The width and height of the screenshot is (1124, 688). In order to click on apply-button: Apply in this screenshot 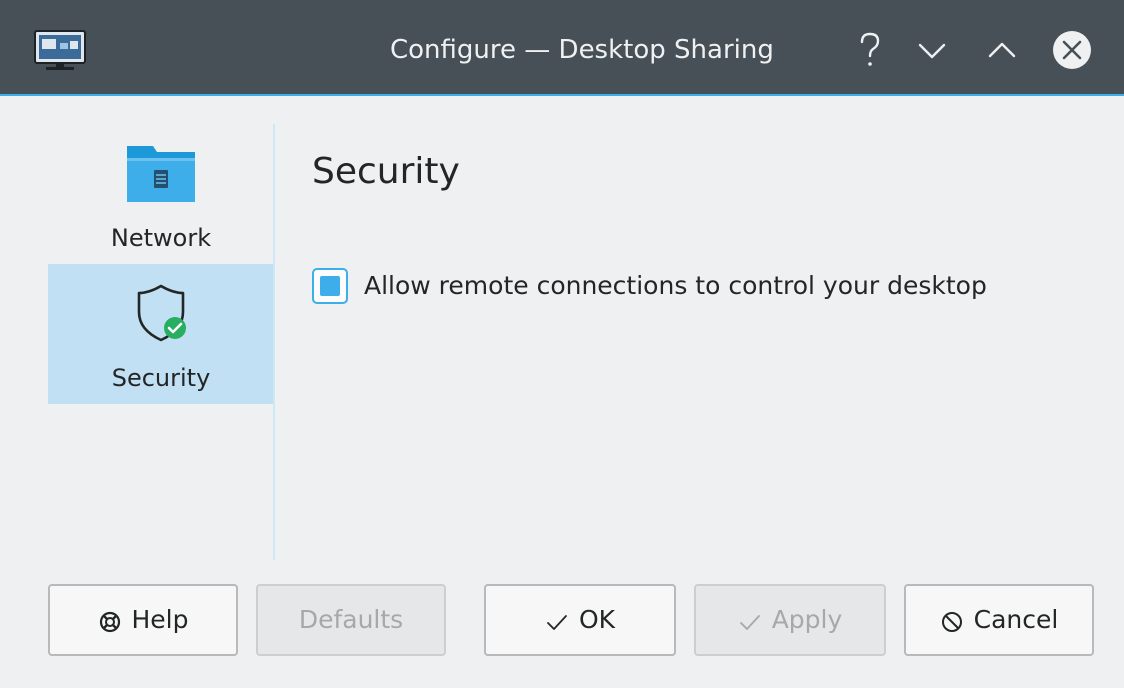, I will do `click(790, 620)`.